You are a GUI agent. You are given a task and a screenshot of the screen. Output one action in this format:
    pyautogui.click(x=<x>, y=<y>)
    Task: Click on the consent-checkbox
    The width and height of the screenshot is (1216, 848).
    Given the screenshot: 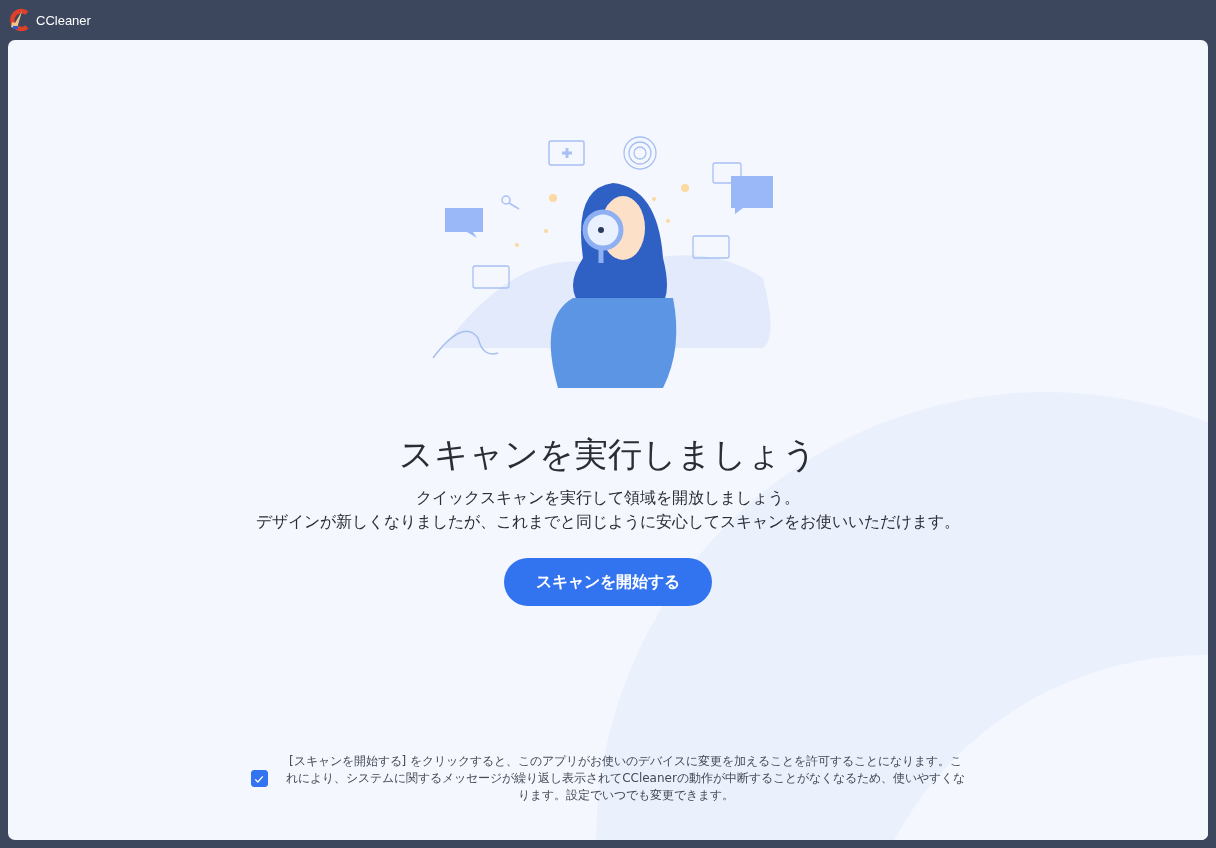 What is the action you would take?
    pyautogui.click(x=259, y=778)
    